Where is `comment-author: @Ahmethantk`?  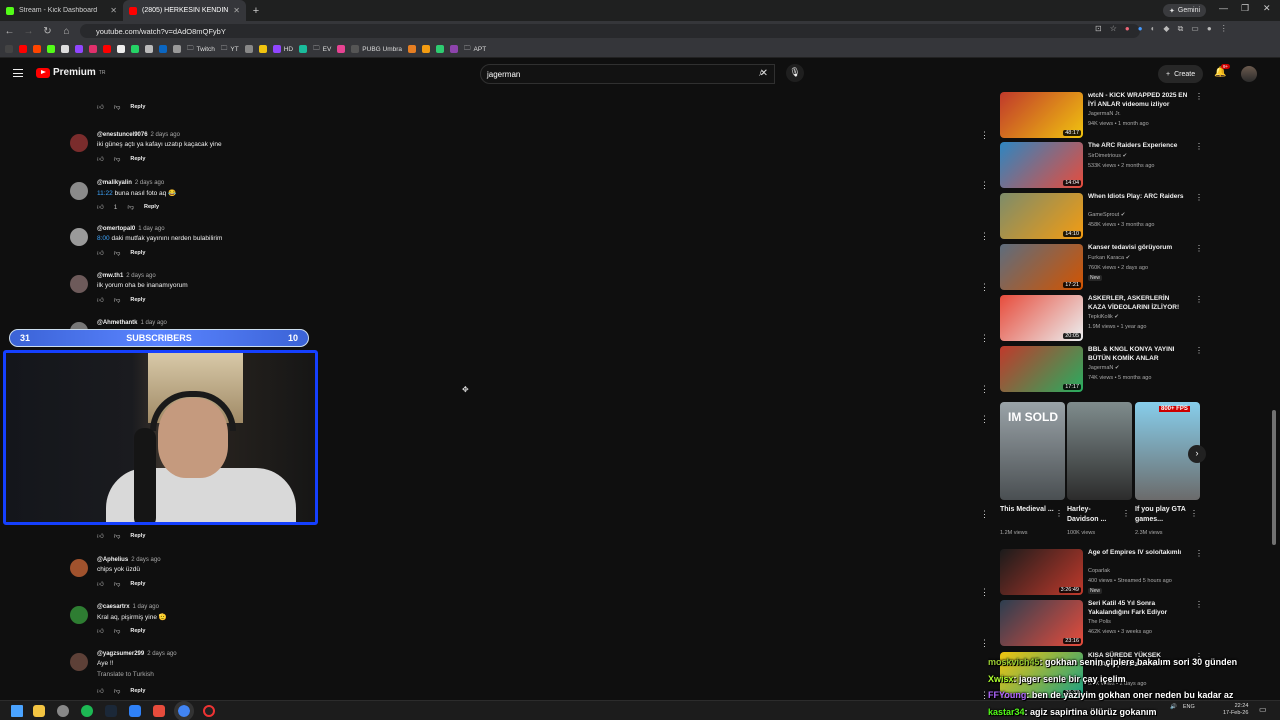 comment-author: @Ahmethantk is located at coordinates (117, 323).